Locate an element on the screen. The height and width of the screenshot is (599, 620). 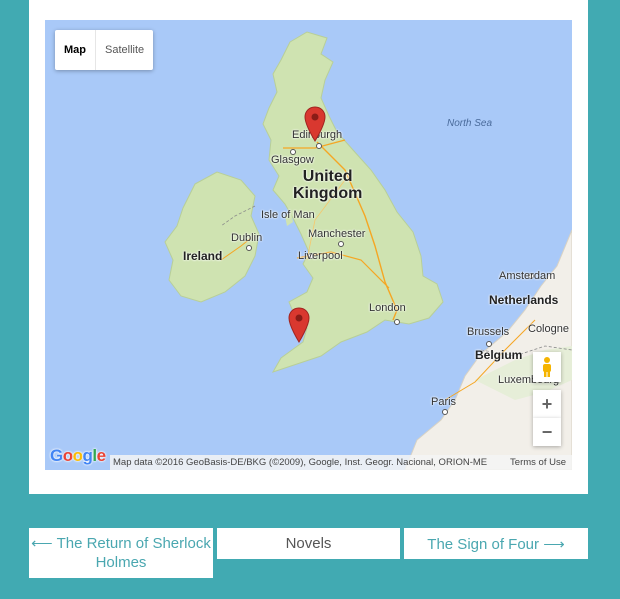
map-label-brussels: Brussels is located at coordinates (488, 332).